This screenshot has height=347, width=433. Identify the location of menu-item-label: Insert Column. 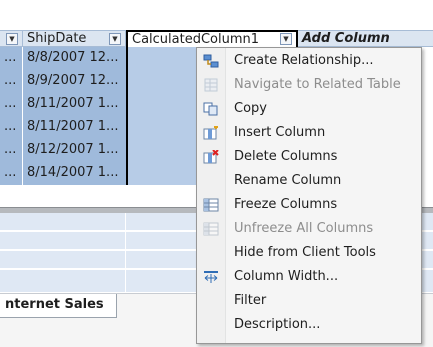
(280, 132).